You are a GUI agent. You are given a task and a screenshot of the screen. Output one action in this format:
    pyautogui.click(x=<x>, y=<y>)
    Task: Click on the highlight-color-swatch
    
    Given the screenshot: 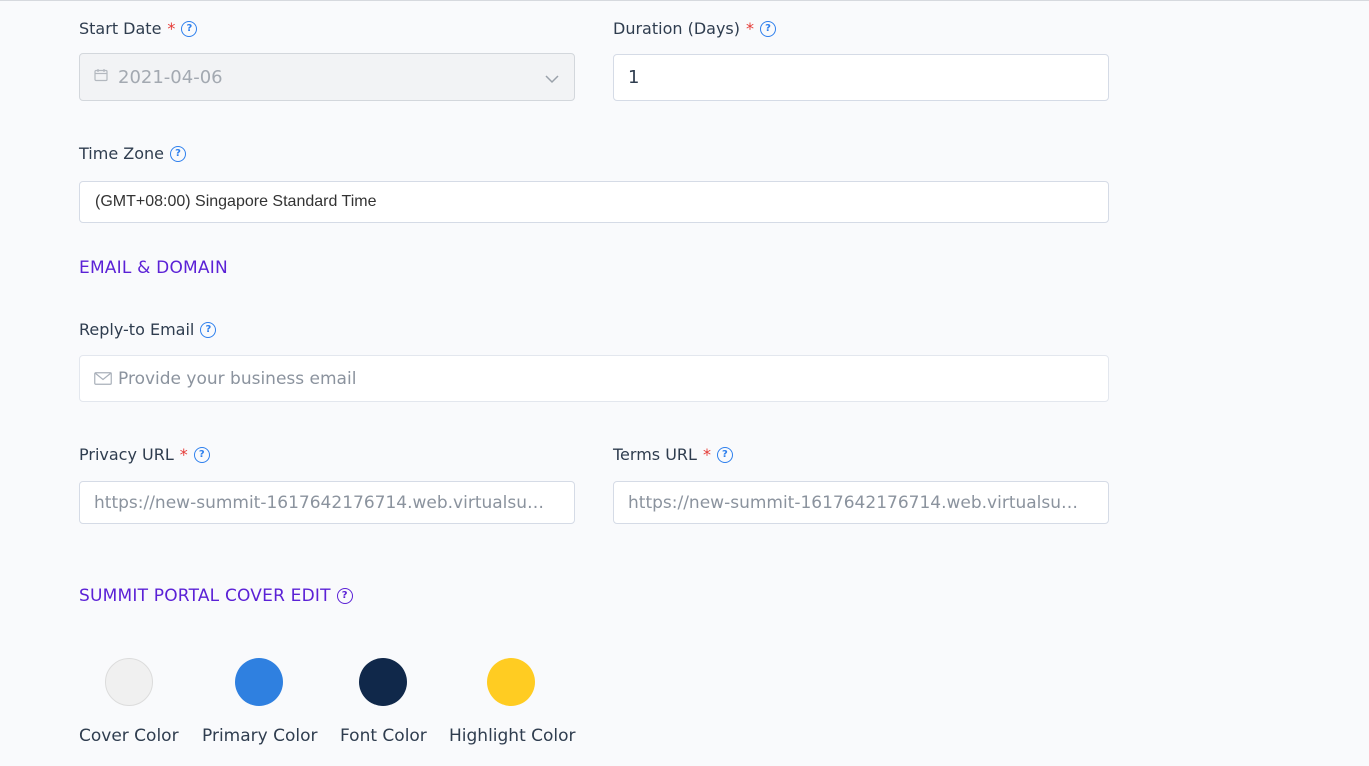 What is the action you would take?
    pyautogui.click(x=511, y=682)
    